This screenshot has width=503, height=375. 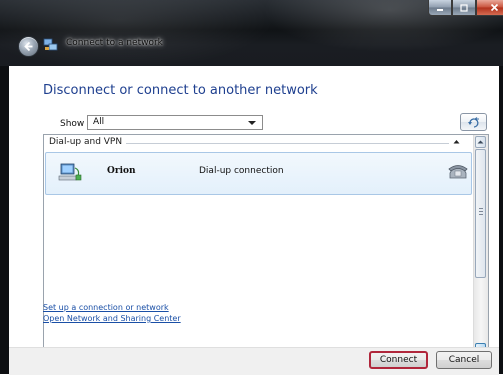 I want to click on scroll-up-button, so click(x=480, y=142).